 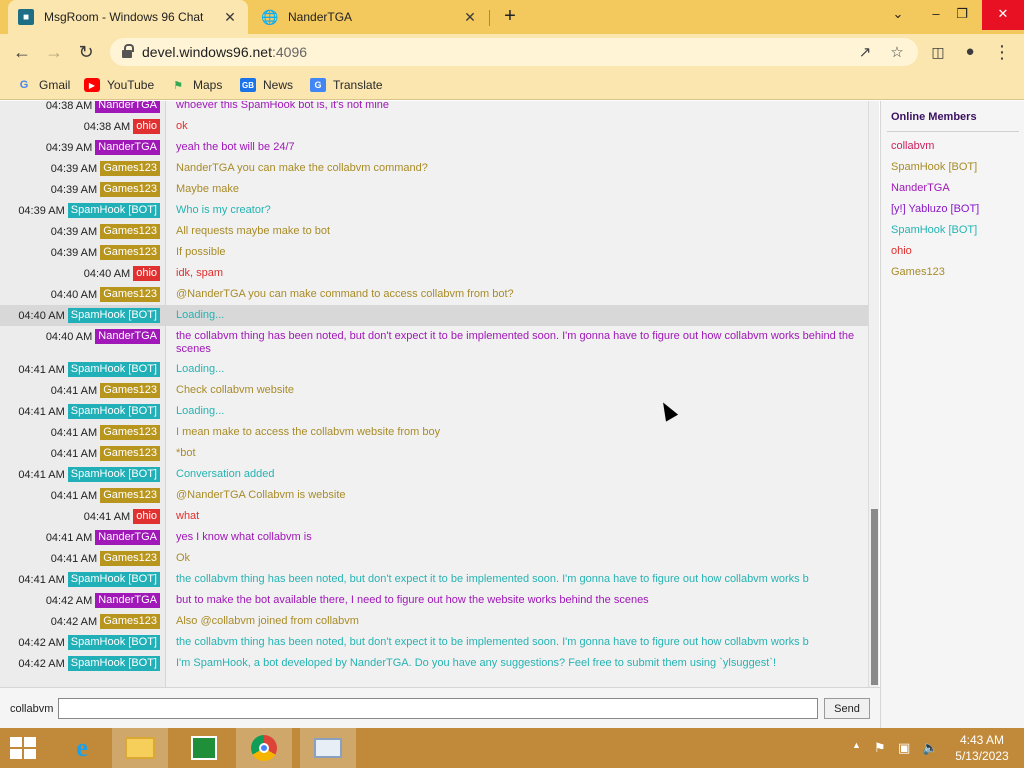 What do you see at coordinates (514, 52) in the screenshot?
I see `address-bar: devel.windows96.net:4096 ↗ ☆` at bounding box center [514, 52].